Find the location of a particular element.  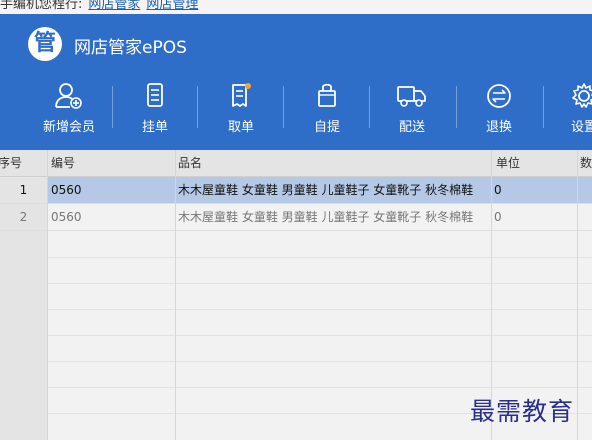

table-row: 2 0560 木木屋童鞋 女童鞋 男童鞋 儿童鞋子 女童靴子 秋冬棉鞋 0 is located at coordinates (296, 217).